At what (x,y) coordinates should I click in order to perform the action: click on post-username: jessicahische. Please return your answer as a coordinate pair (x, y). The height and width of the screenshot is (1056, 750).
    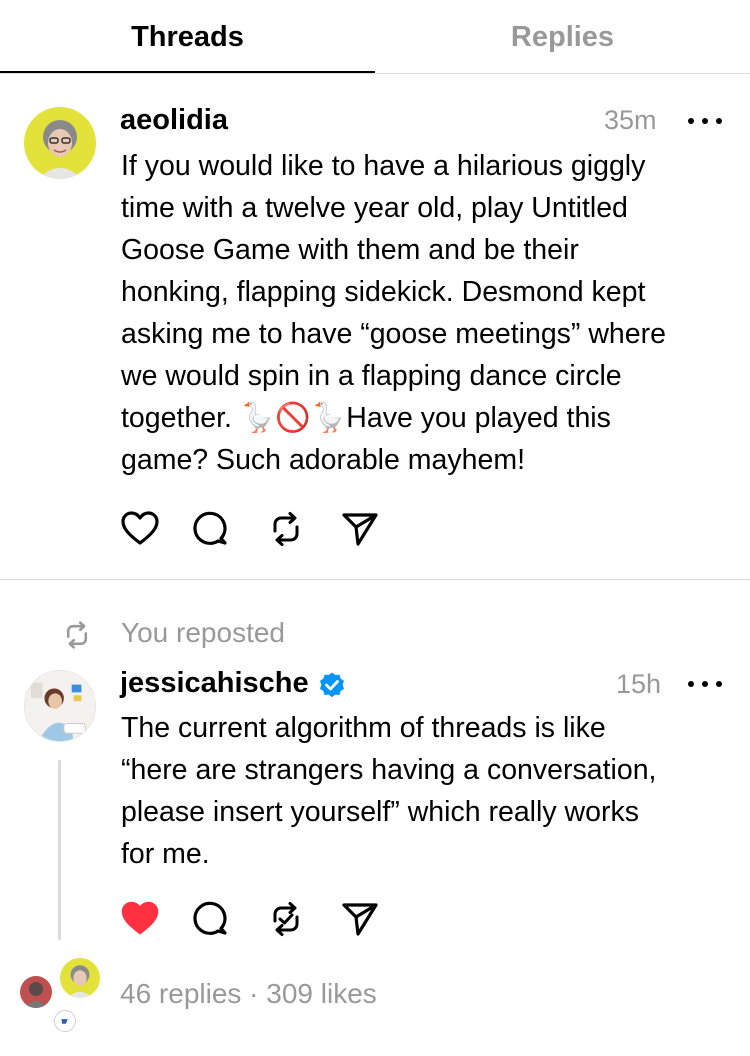
    Looking at the image, I should click on (214, 683).